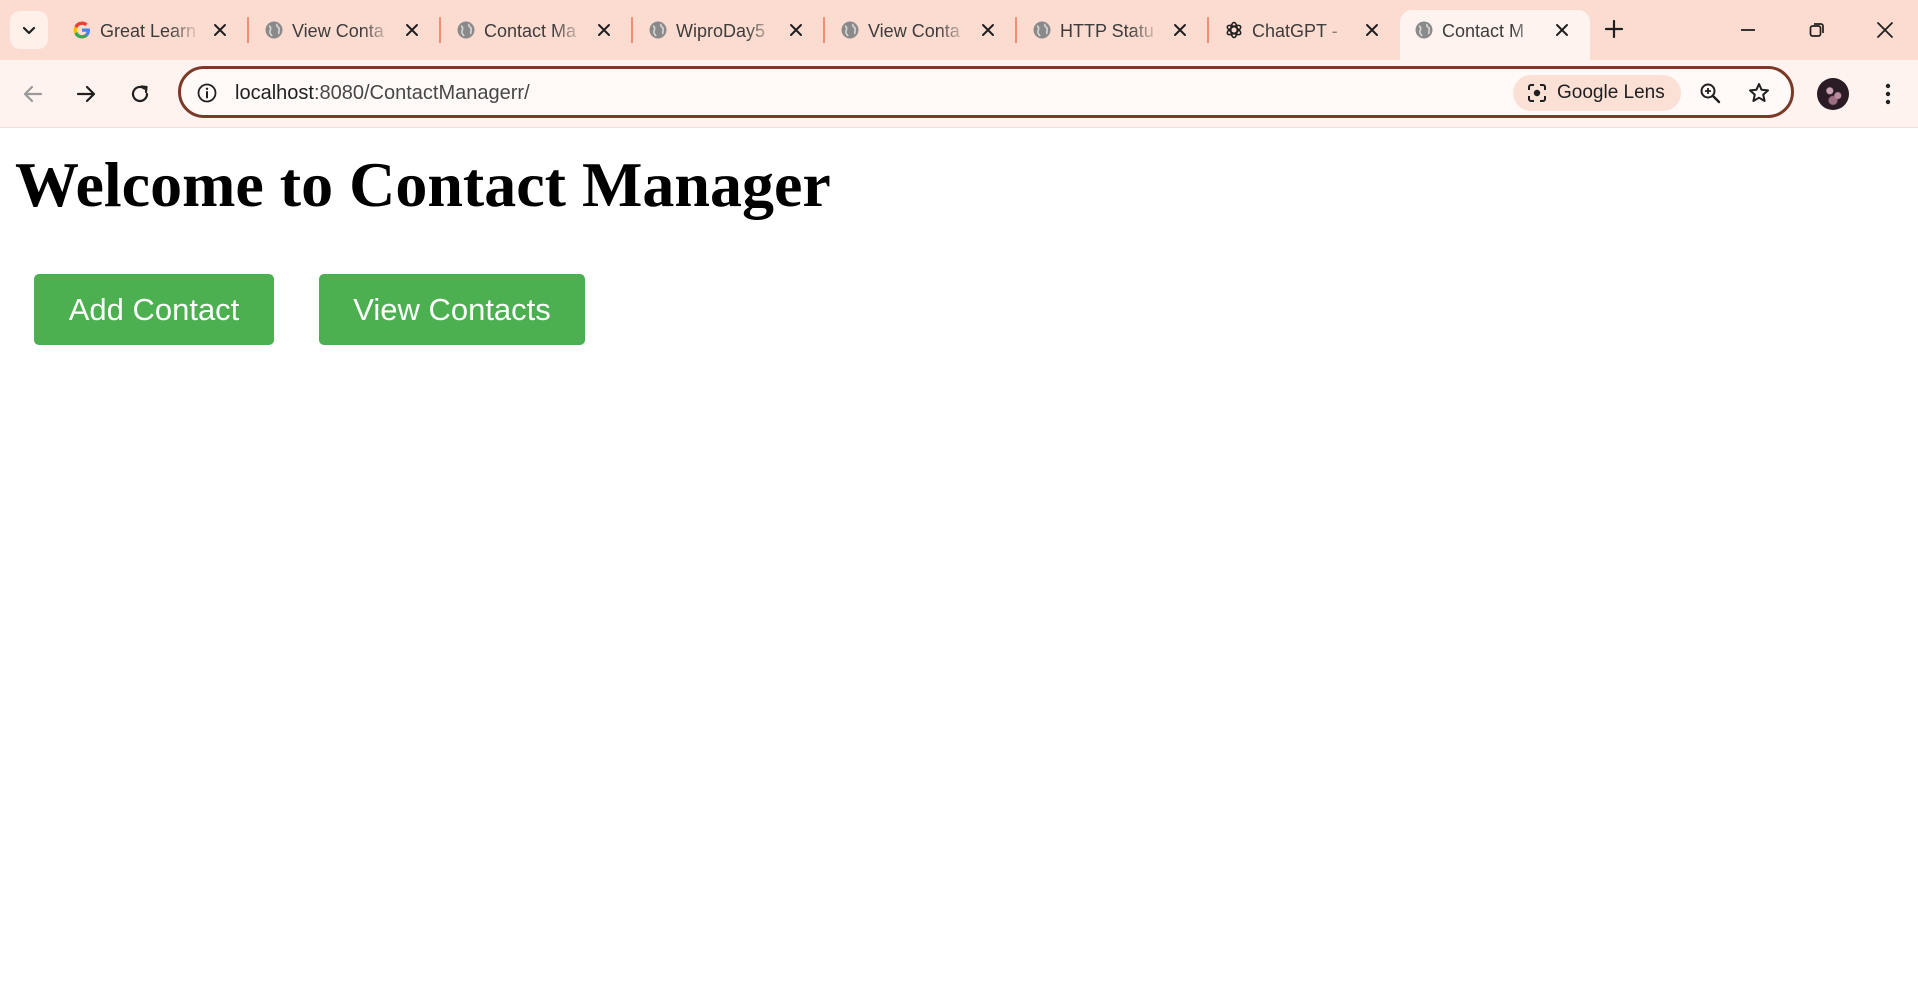  I want to click on forward-button, so click(86, 94).